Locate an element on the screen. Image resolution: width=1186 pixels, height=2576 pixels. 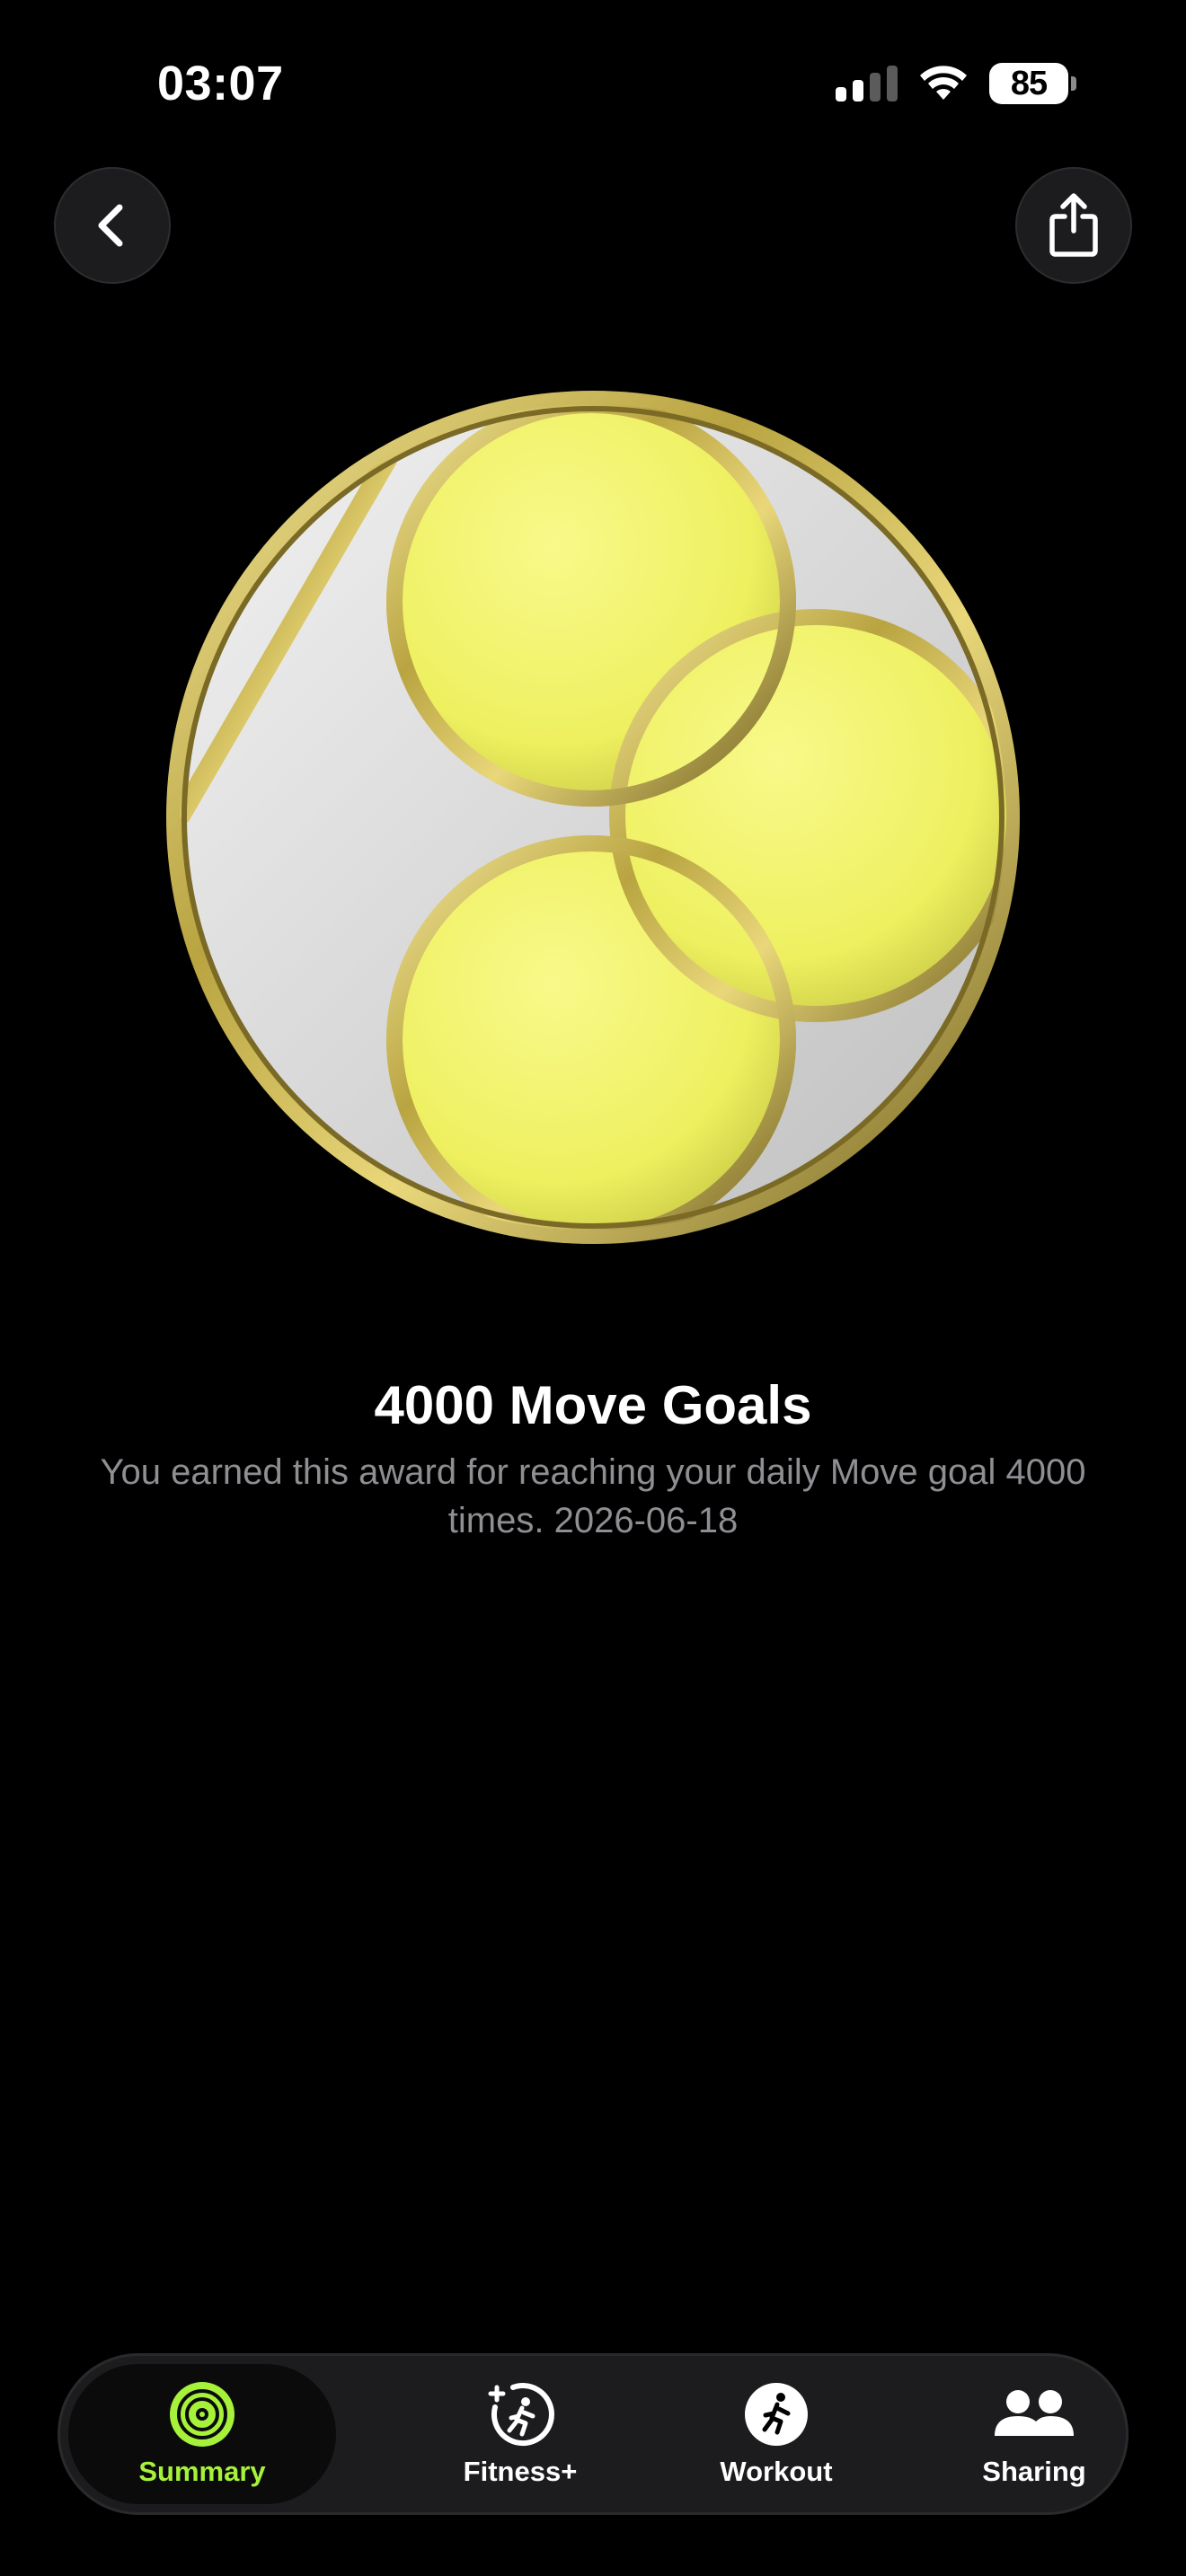
share-icon is located at coordinates (1073, 225).